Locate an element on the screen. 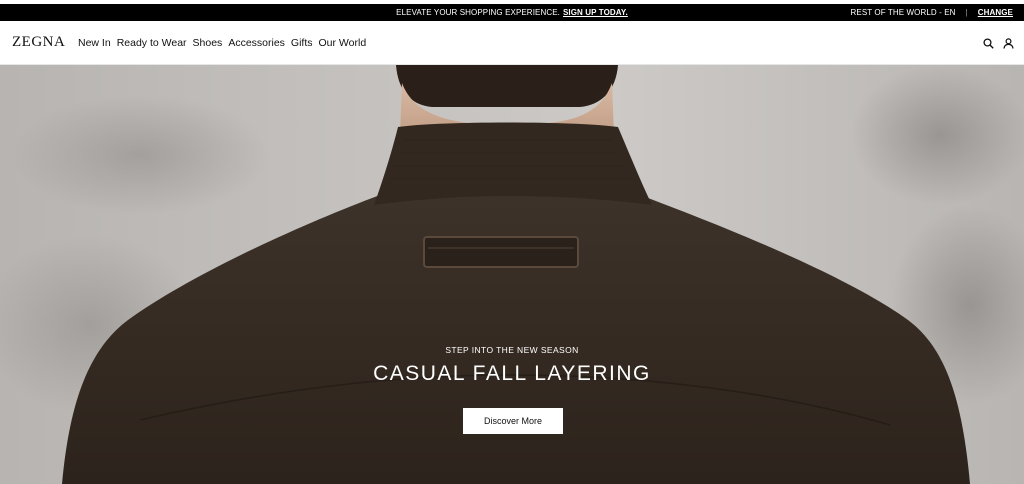 The image size is (1024, 484). header-icons is located at coordinates (998, 43).